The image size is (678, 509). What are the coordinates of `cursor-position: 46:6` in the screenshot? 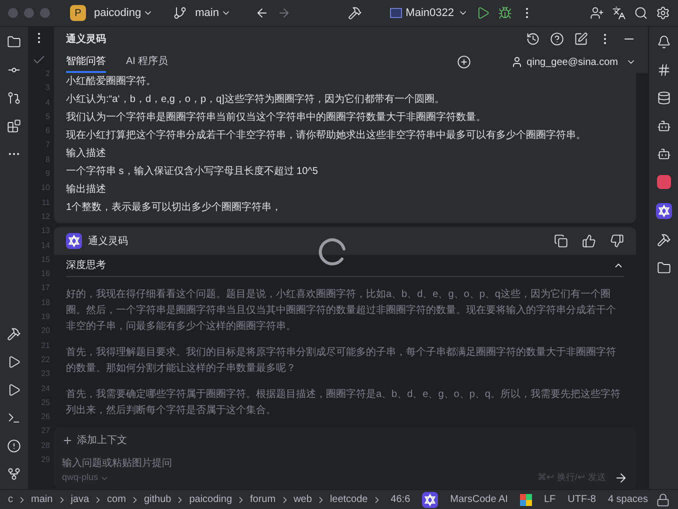 It's located at (400, 499).